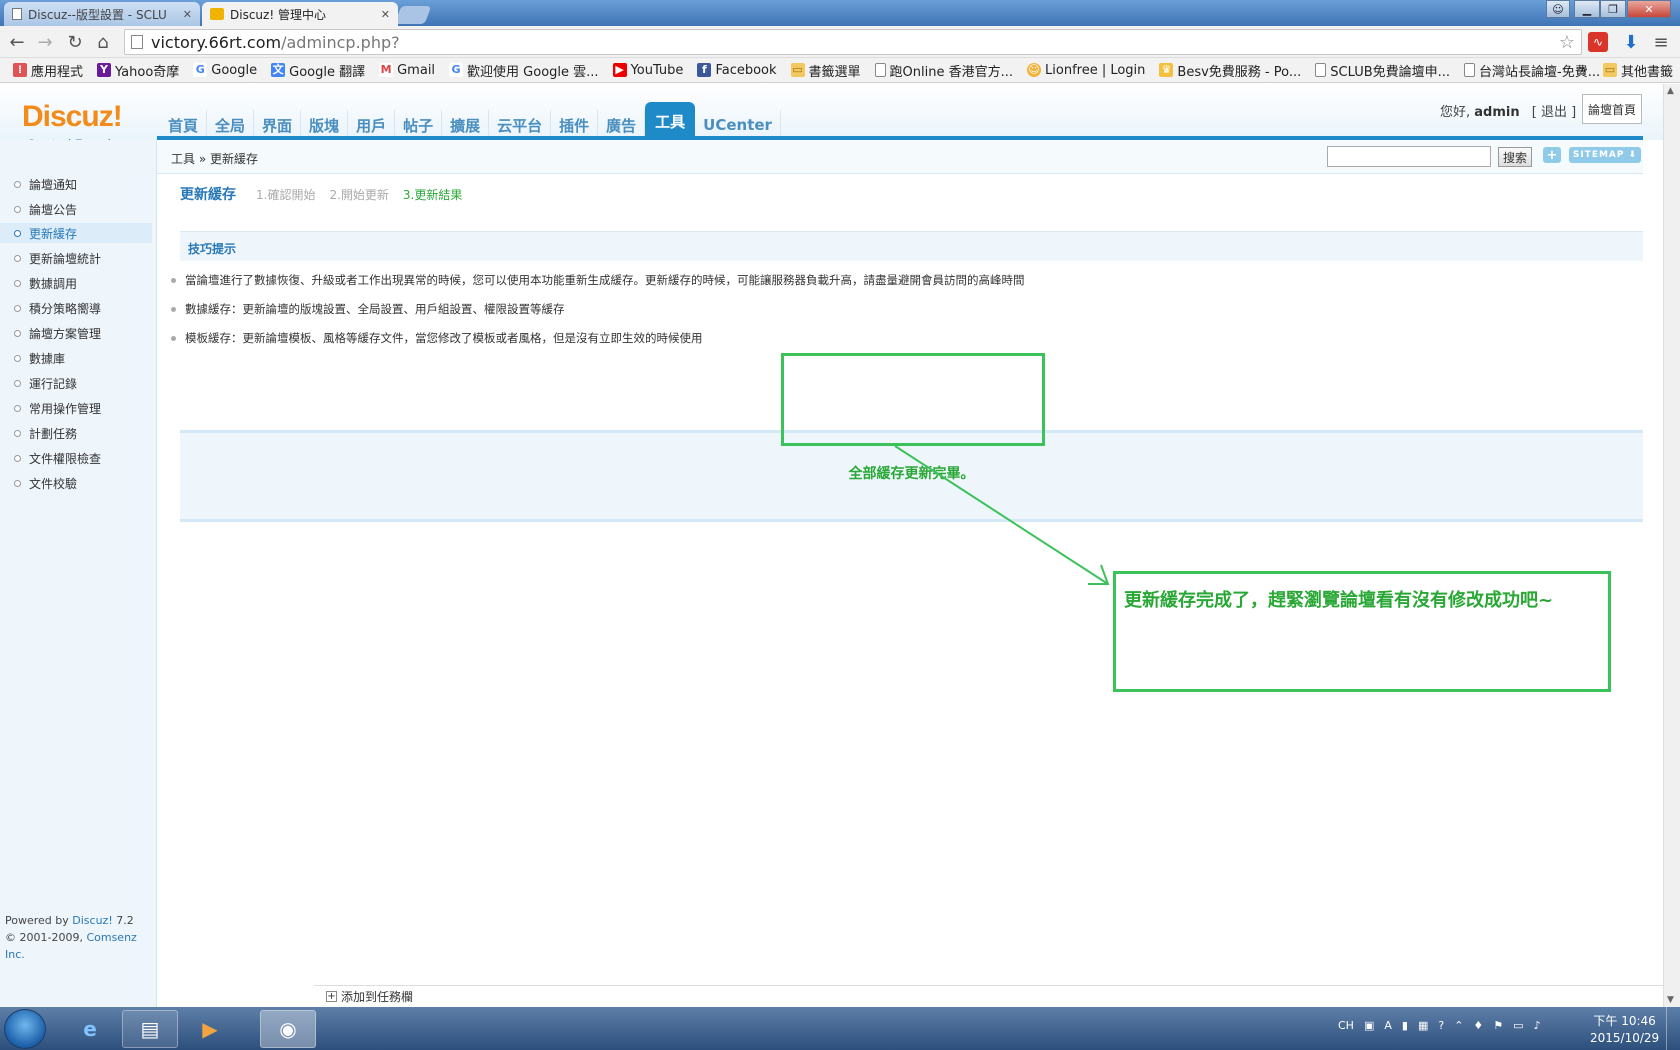 The height and width of the screenshot is (1050, 1680). I want to click on bookmark-gmail: M Gmail, so click(407, 70).